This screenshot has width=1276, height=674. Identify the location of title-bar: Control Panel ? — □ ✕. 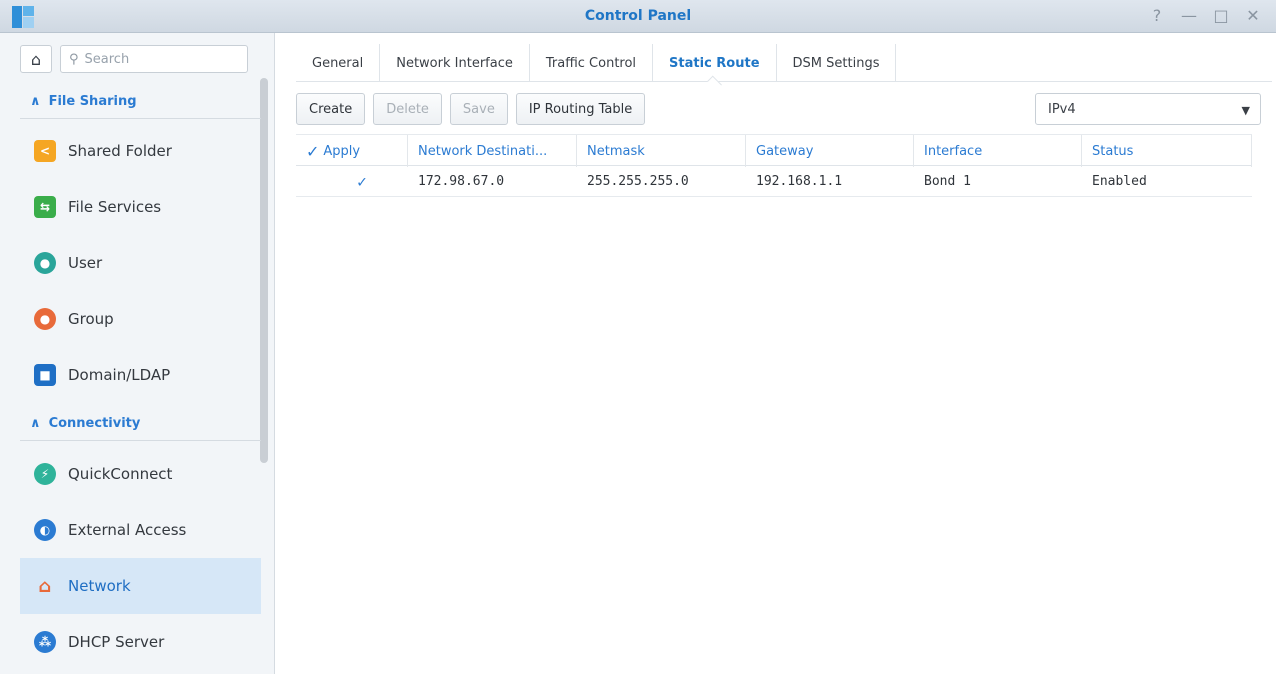
(638, 16).